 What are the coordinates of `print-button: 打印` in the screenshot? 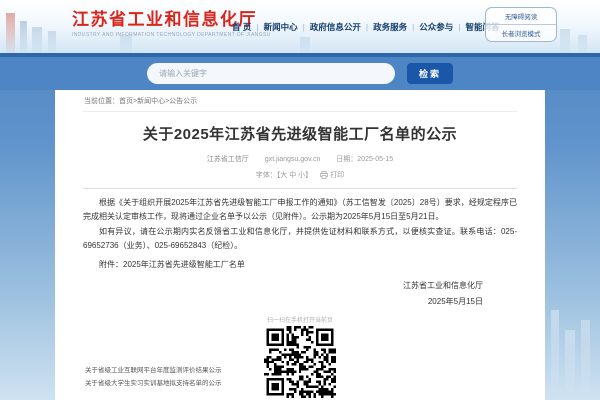 It's located at (332, 175).